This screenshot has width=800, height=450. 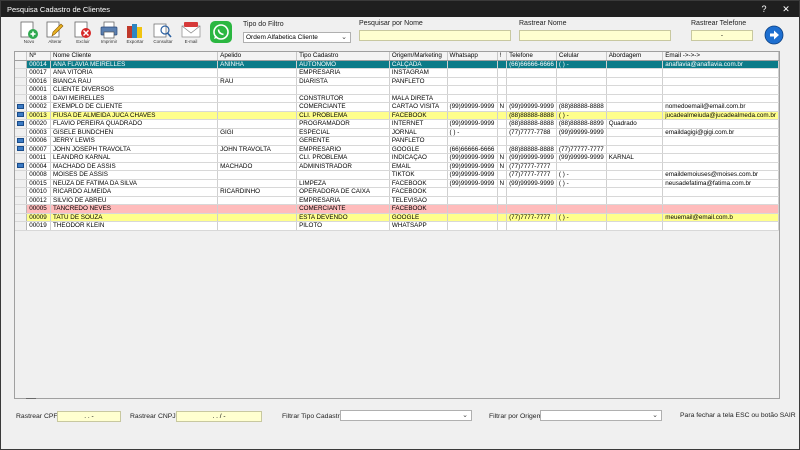 What do you see at coordinates (343, 81) in the screenshot?
I see `cell-tipo-cadastro: DIARISTA` at bounding box center [343, 81].